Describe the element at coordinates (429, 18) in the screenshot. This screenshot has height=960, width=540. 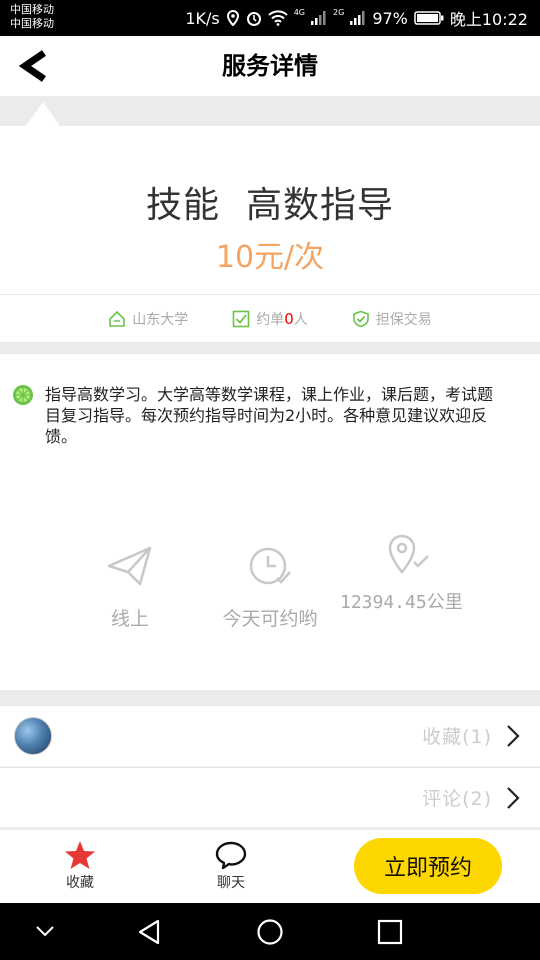
I see `battery-icon` at that location.